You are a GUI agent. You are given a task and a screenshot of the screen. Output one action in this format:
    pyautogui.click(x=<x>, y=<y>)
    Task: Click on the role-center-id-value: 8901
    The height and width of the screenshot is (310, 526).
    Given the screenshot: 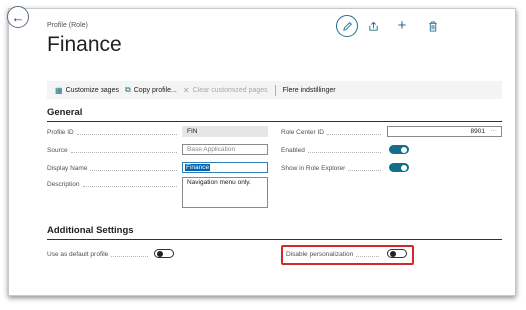 What is the action you would take?
    pyautogui.click(x=477, y=131)
    